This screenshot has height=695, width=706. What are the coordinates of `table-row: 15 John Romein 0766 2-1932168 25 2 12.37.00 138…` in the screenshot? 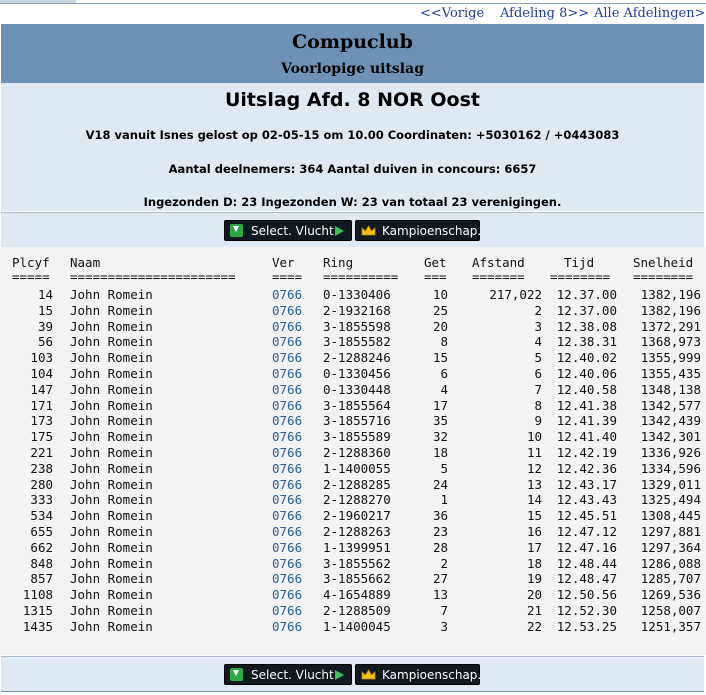 It's located at (353, 311).